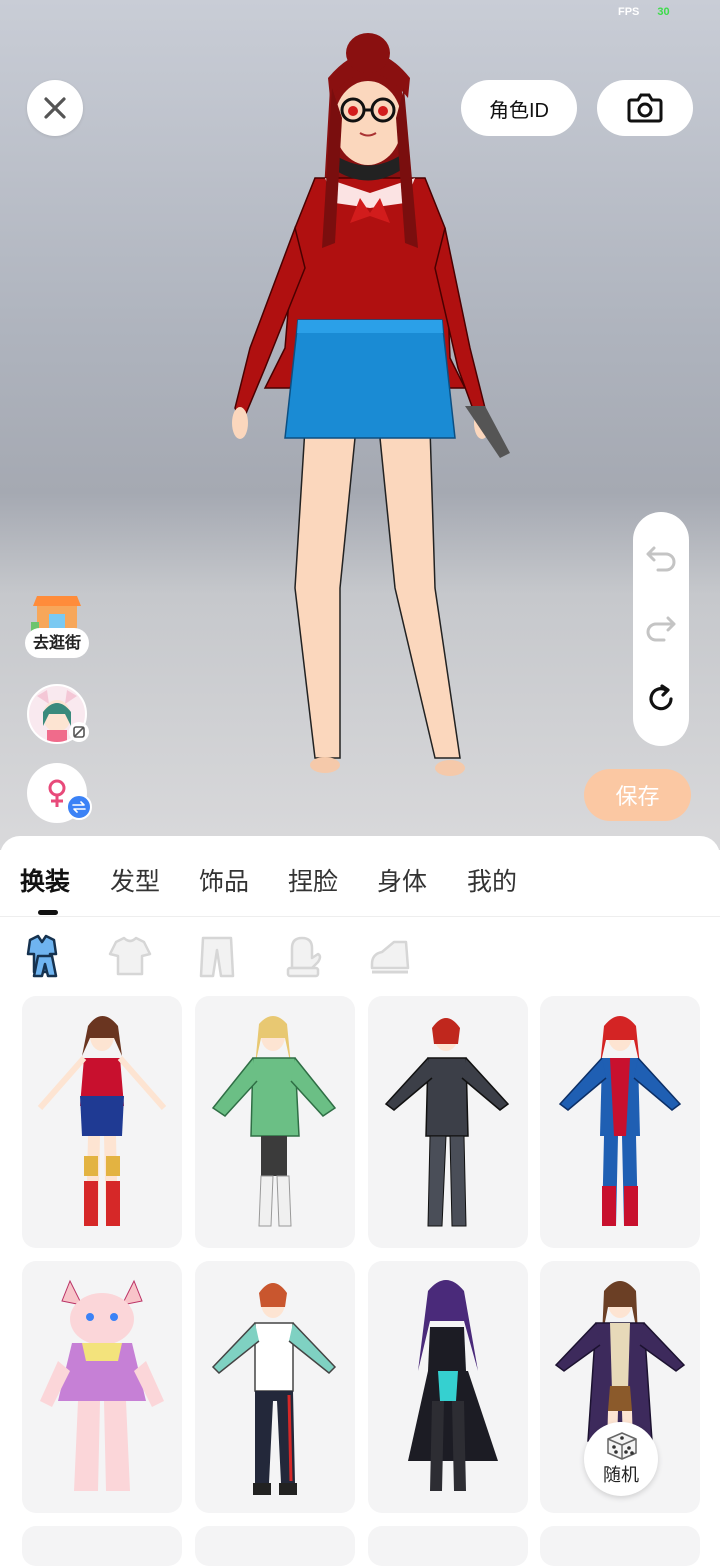 The width and height of the screenshot is (720, 1566). Describe the element at coordinates (313, 880) in the screenshot. I see `tab-face: 捏脸` at that location.